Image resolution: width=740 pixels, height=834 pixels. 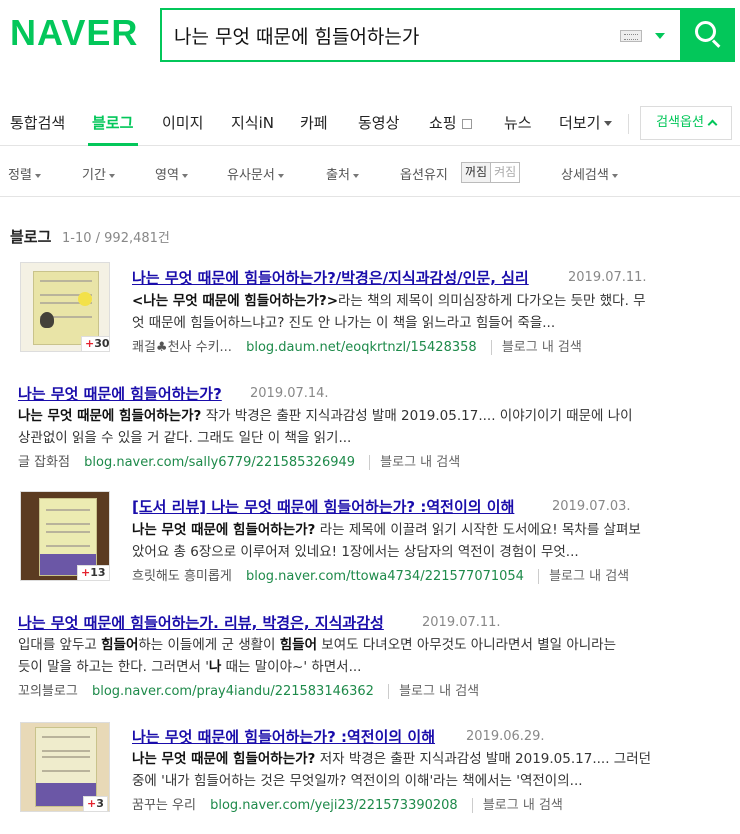 I want to click on result-url: blog.naver.com/sally6779/221585326949, so click(x=219, y=462).